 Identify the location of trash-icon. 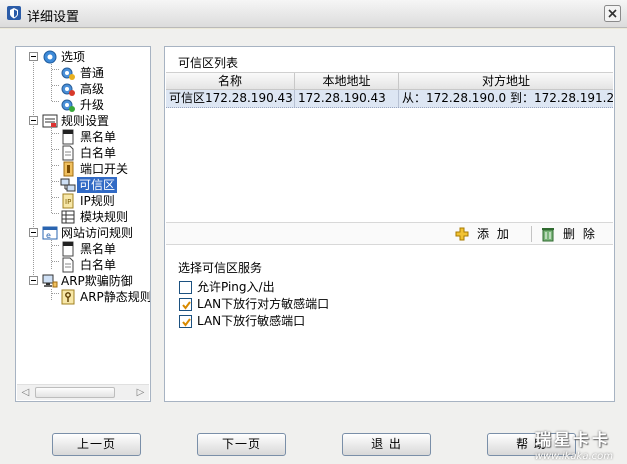
(548, 235).